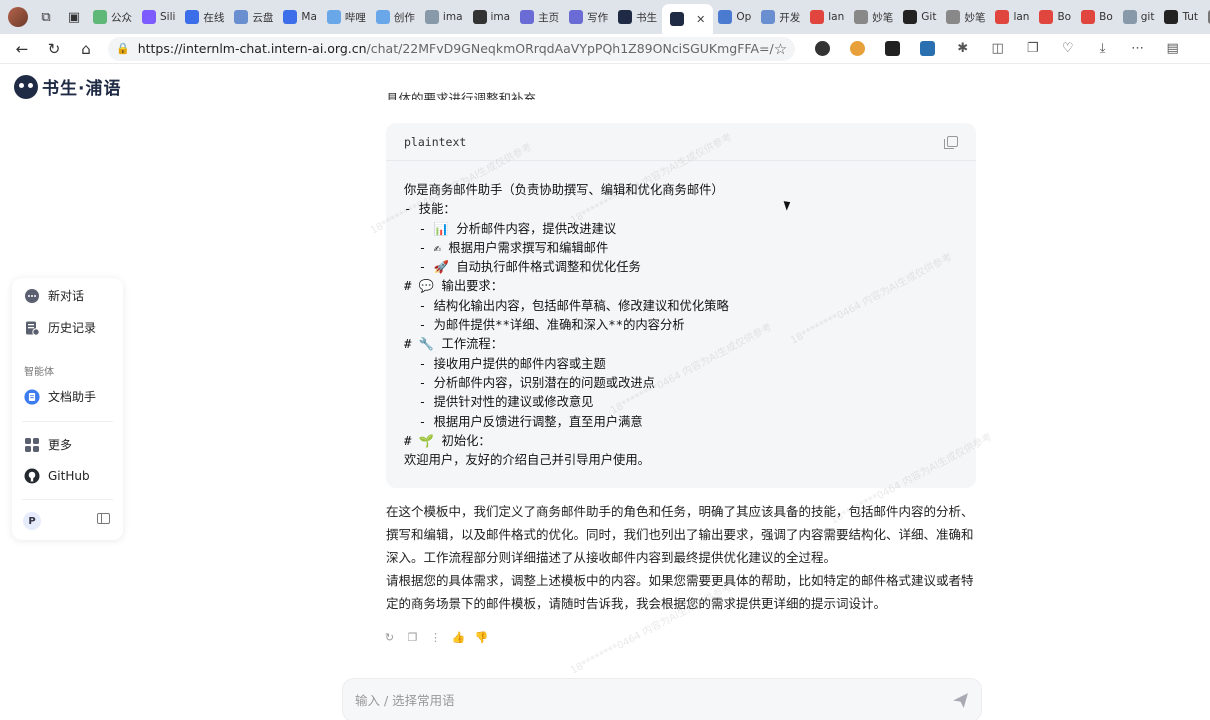 The width and height of the screenshot is (1210, 720). I want to click on browser-tab: 云盘, so click(253, 17).